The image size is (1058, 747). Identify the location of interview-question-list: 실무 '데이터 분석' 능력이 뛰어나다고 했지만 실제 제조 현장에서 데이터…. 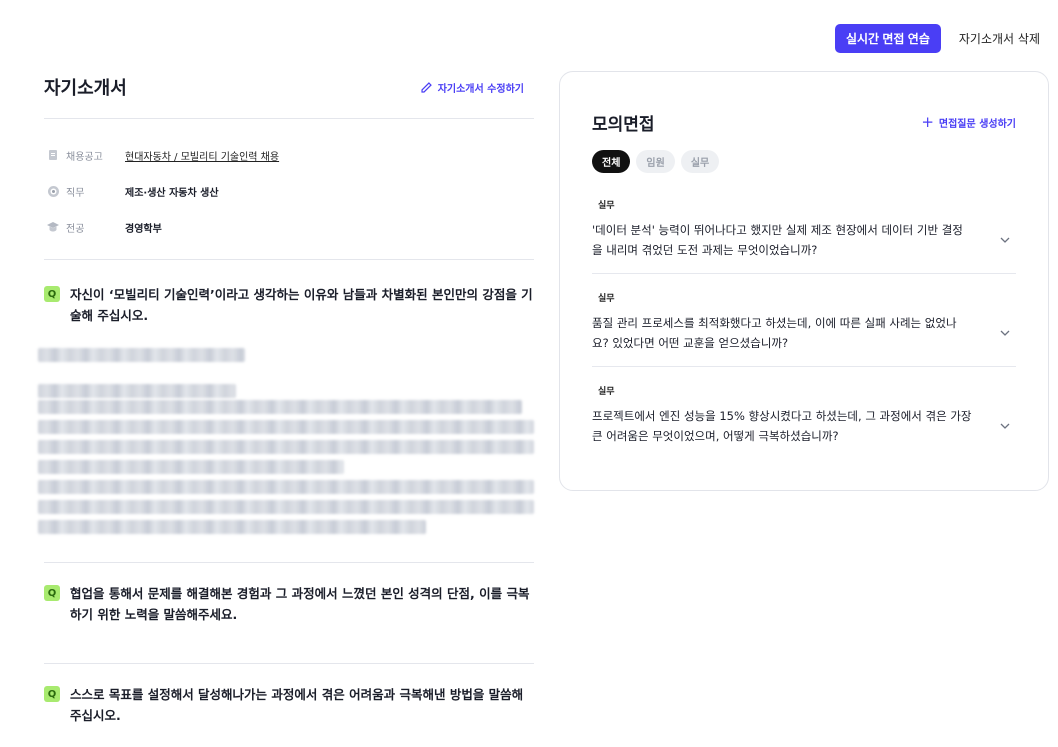
(804, 320).